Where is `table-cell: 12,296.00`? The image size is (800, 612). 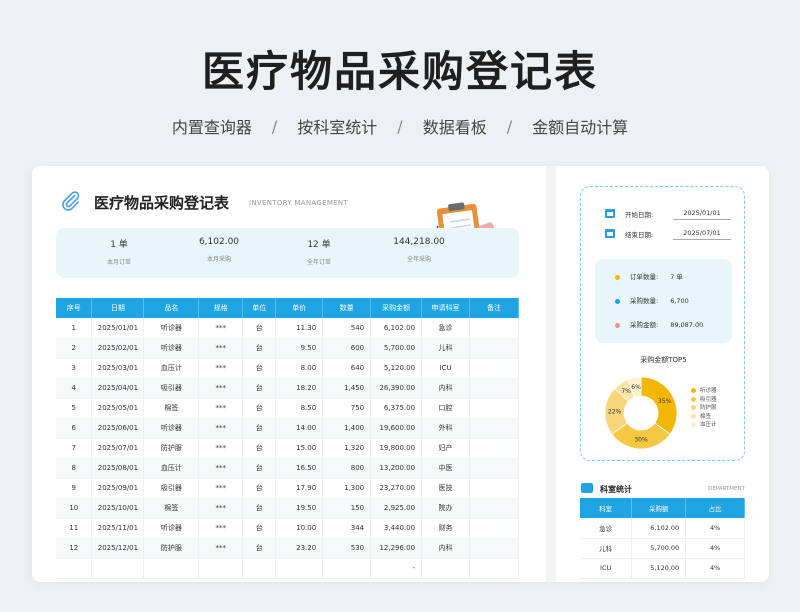 table-cell: 12,296.00 is located at coordinates (396, 548).